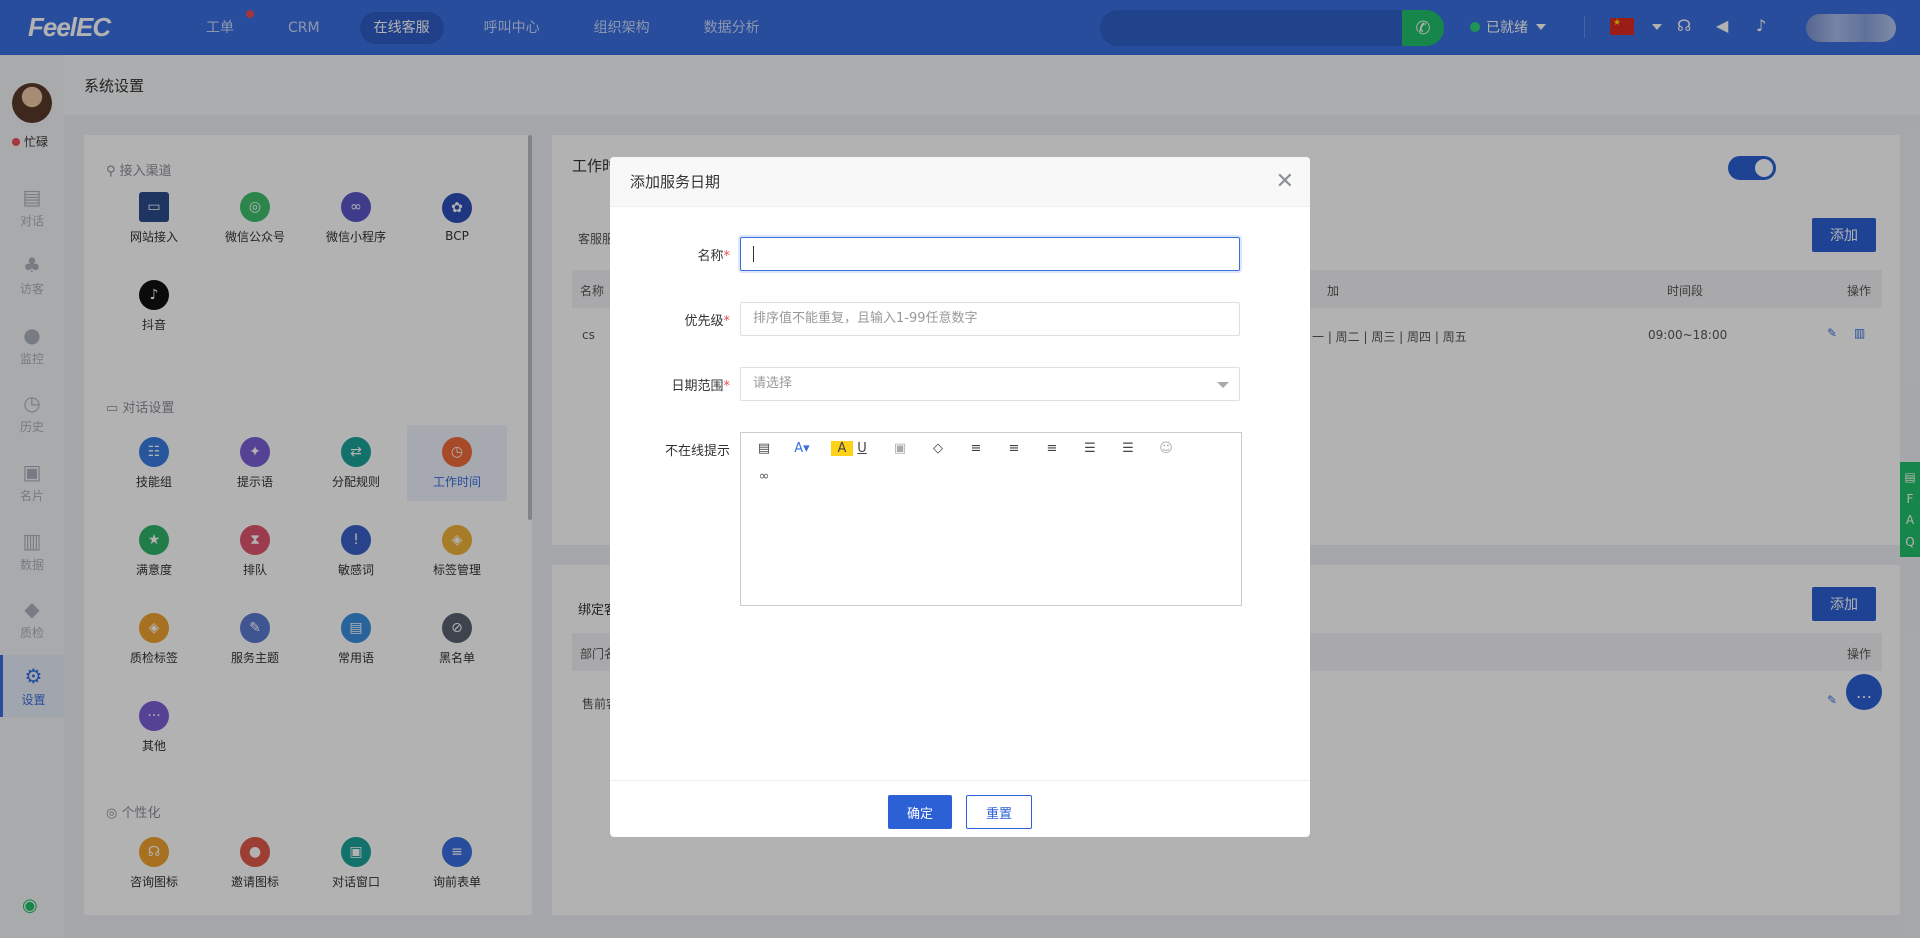 The height and width of the screenshot is (938, 1920). I want to click on priority-label: 优先级*, so click(670, 319).